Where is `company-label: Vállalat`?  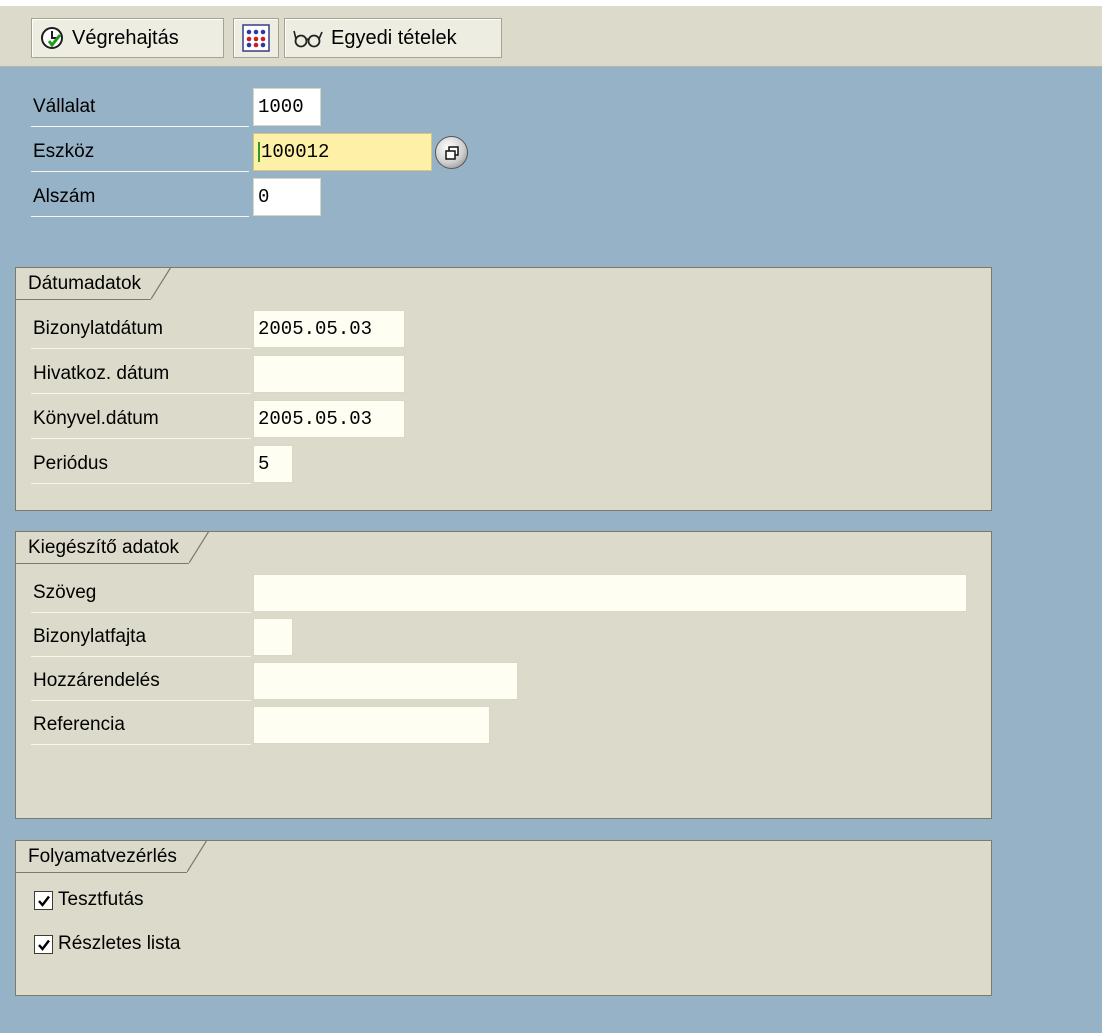
company-label: Vállalat is located at coordinates (64, 106).